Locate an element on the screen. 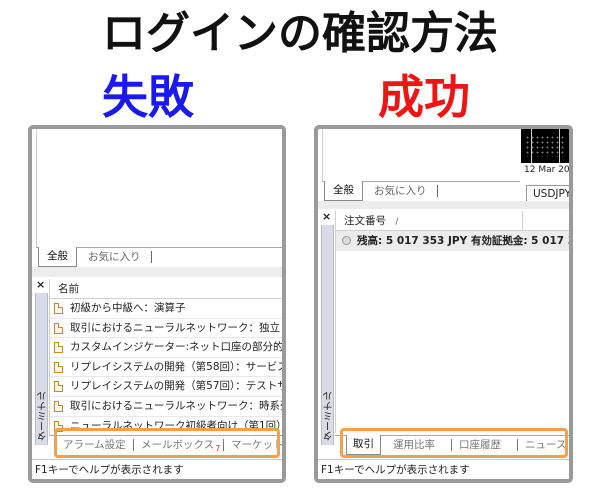  fail-label: 失敗 is located at coordinates (148, 97).